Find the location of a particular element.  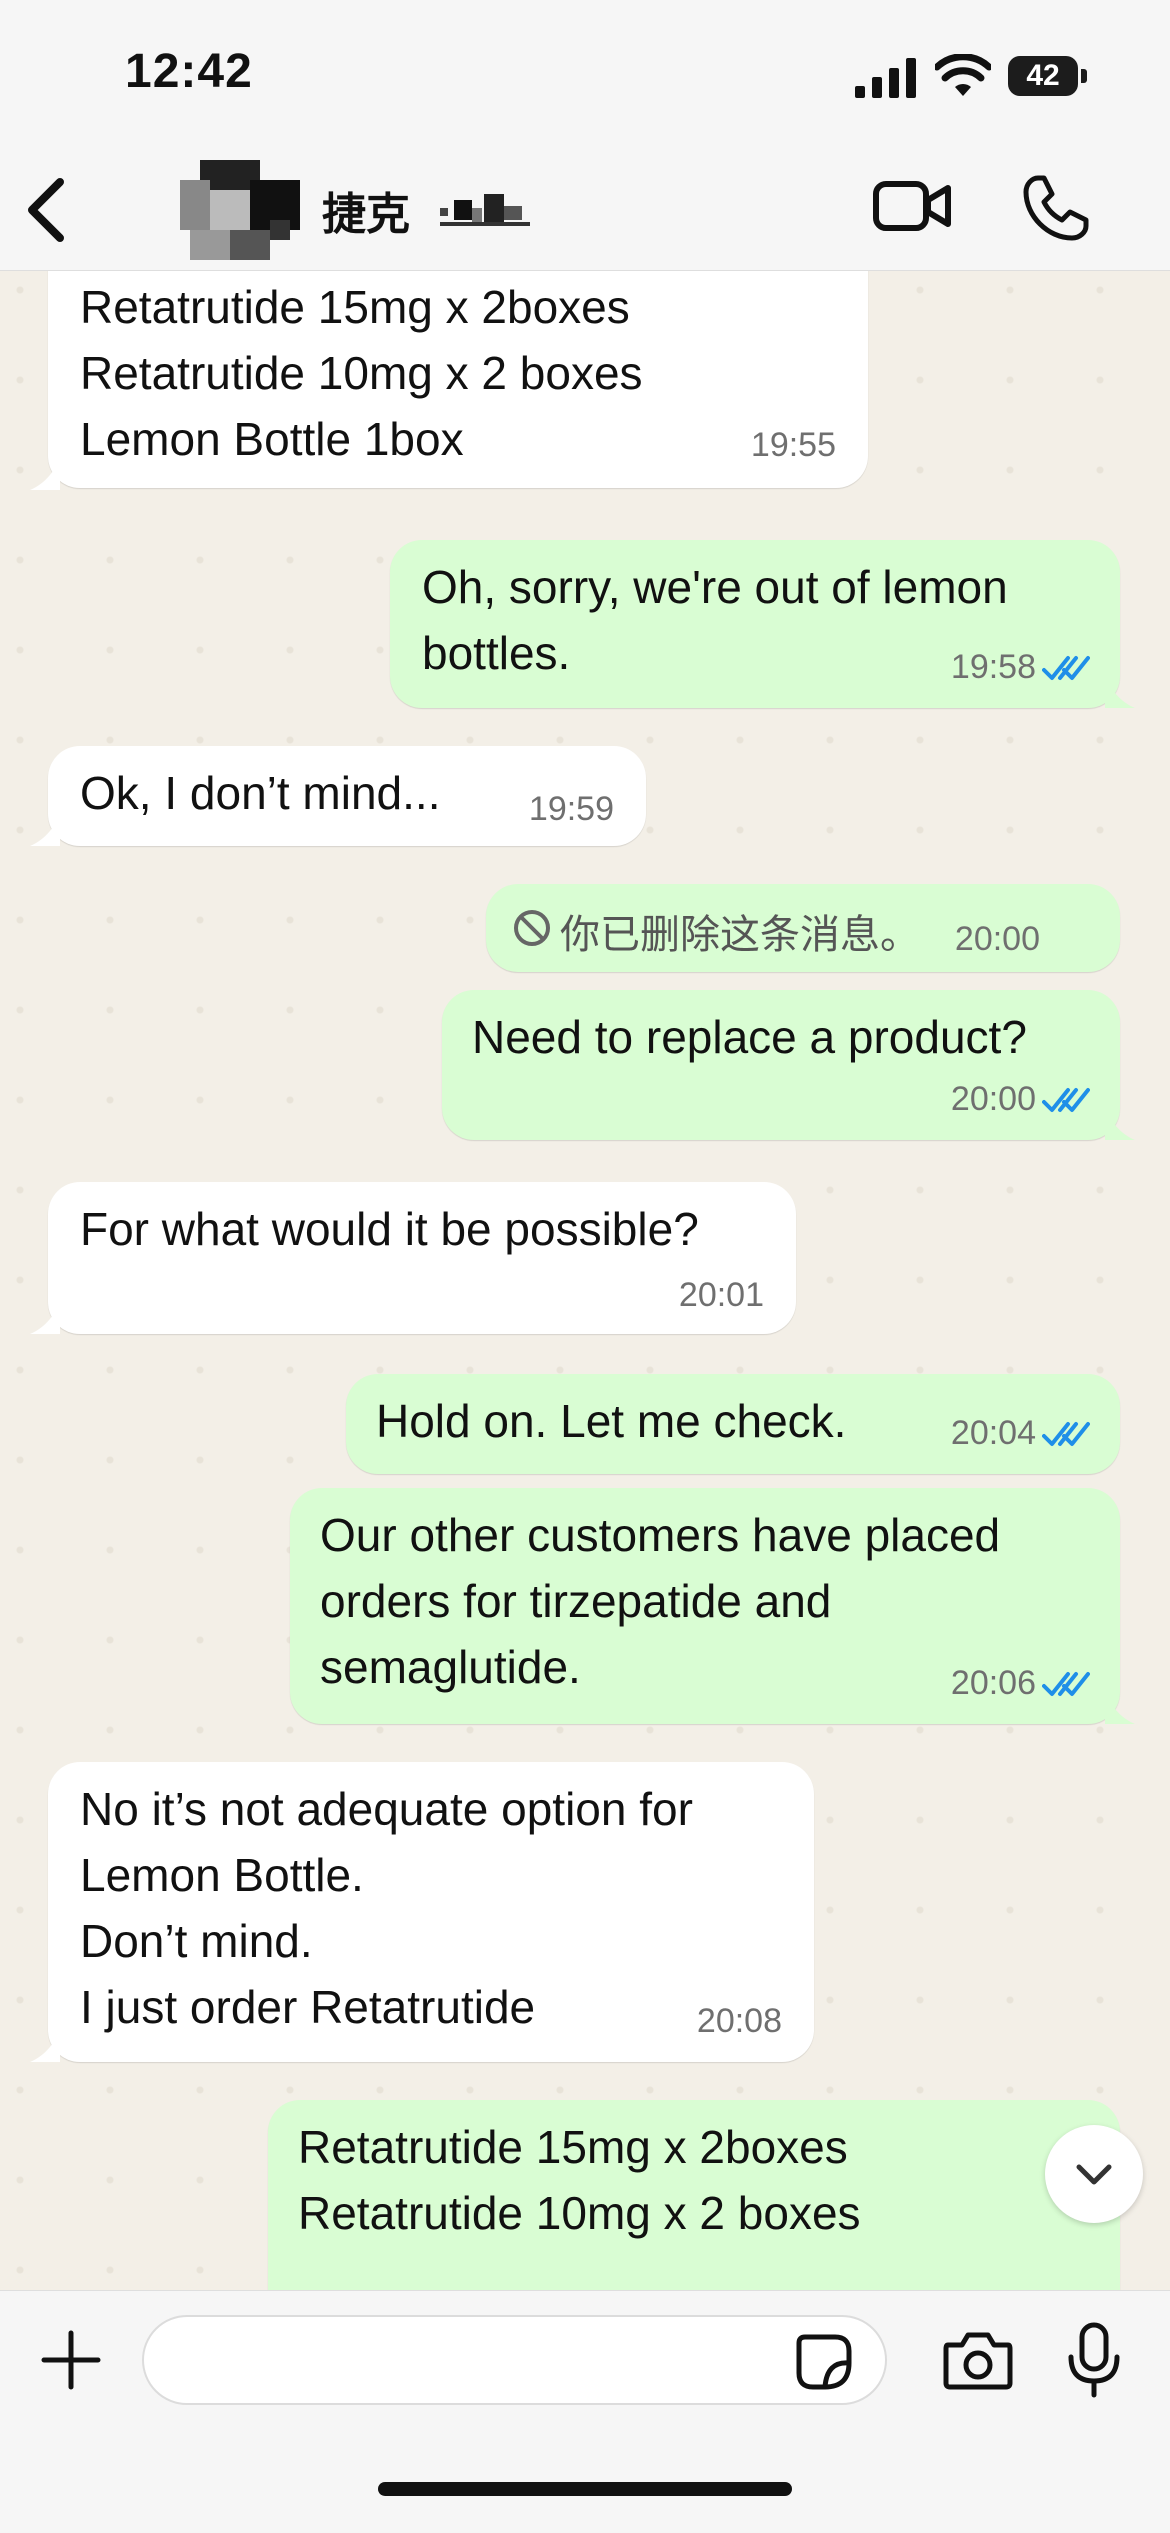

plus-icon is located at coordinates (71, 2360).